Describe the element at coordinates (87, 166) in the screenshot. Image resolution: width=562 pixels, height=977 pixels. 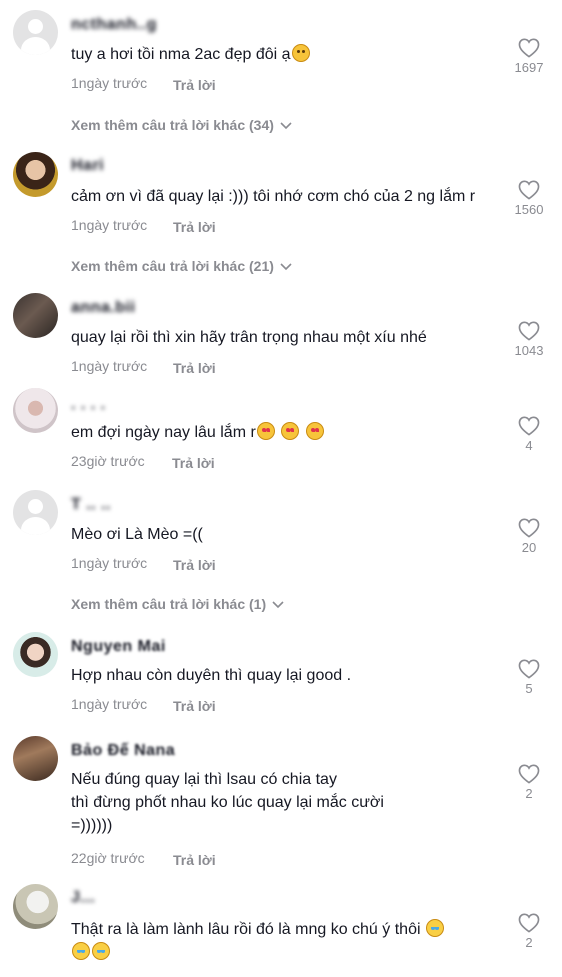
I see `username: Hari` at that location.